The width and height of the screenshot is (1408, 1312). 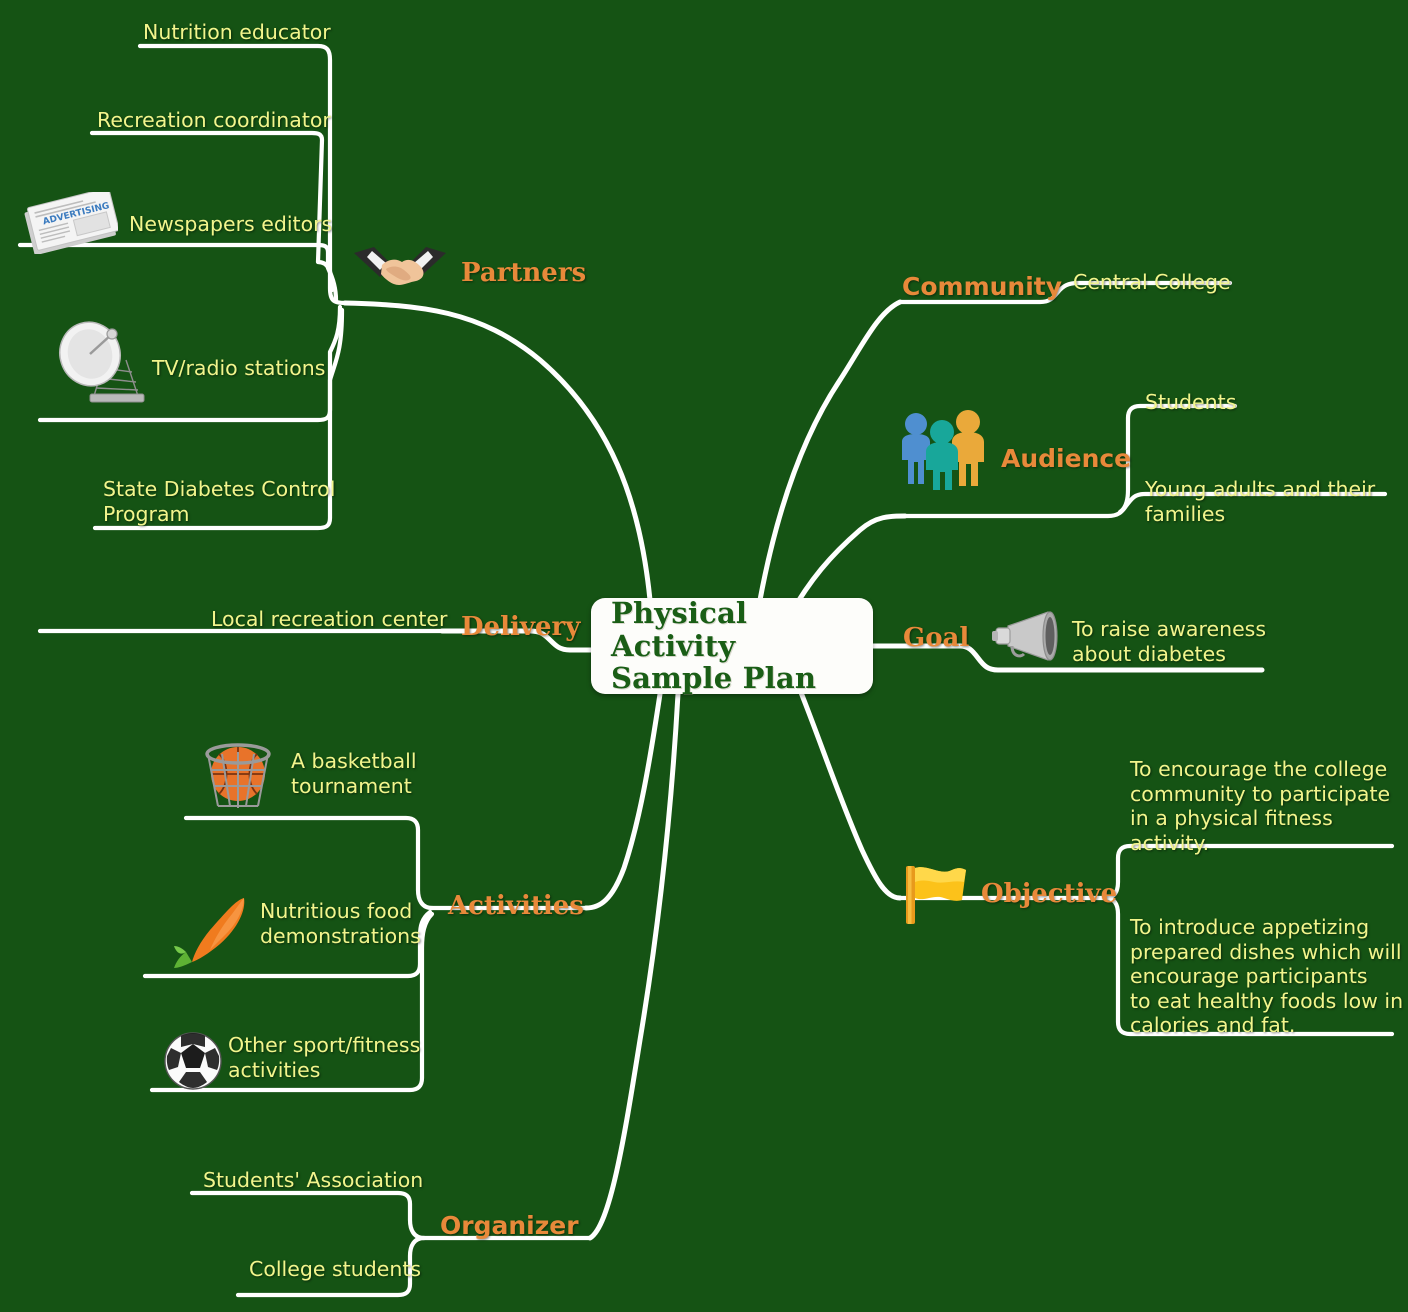 I want to click on leaf-state-diabetes-control-program: State Diabetes Control Program, so click(x=219, y=501).